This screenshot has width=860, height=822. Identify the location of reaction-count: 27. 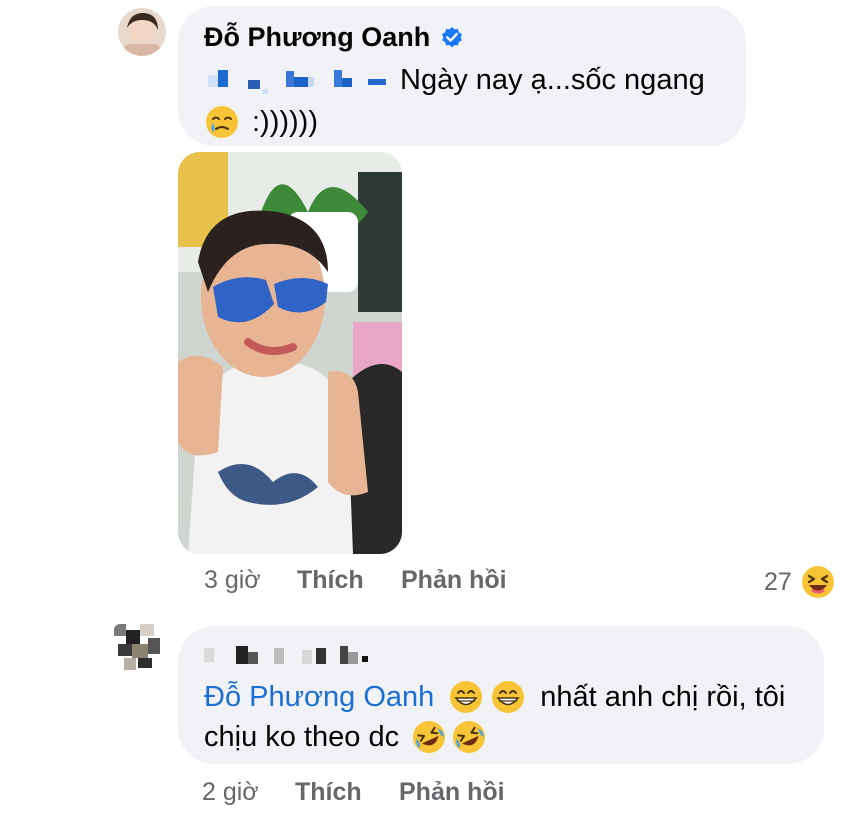
(778, 582).